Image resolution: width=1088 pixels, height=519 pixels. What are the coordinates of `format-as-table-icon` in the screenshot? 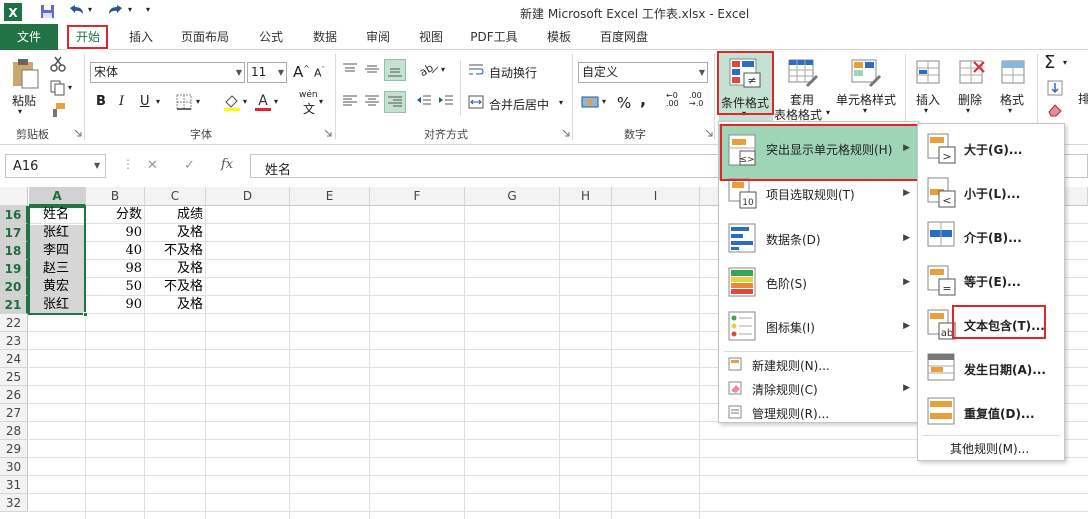 It's located at (803, 73).